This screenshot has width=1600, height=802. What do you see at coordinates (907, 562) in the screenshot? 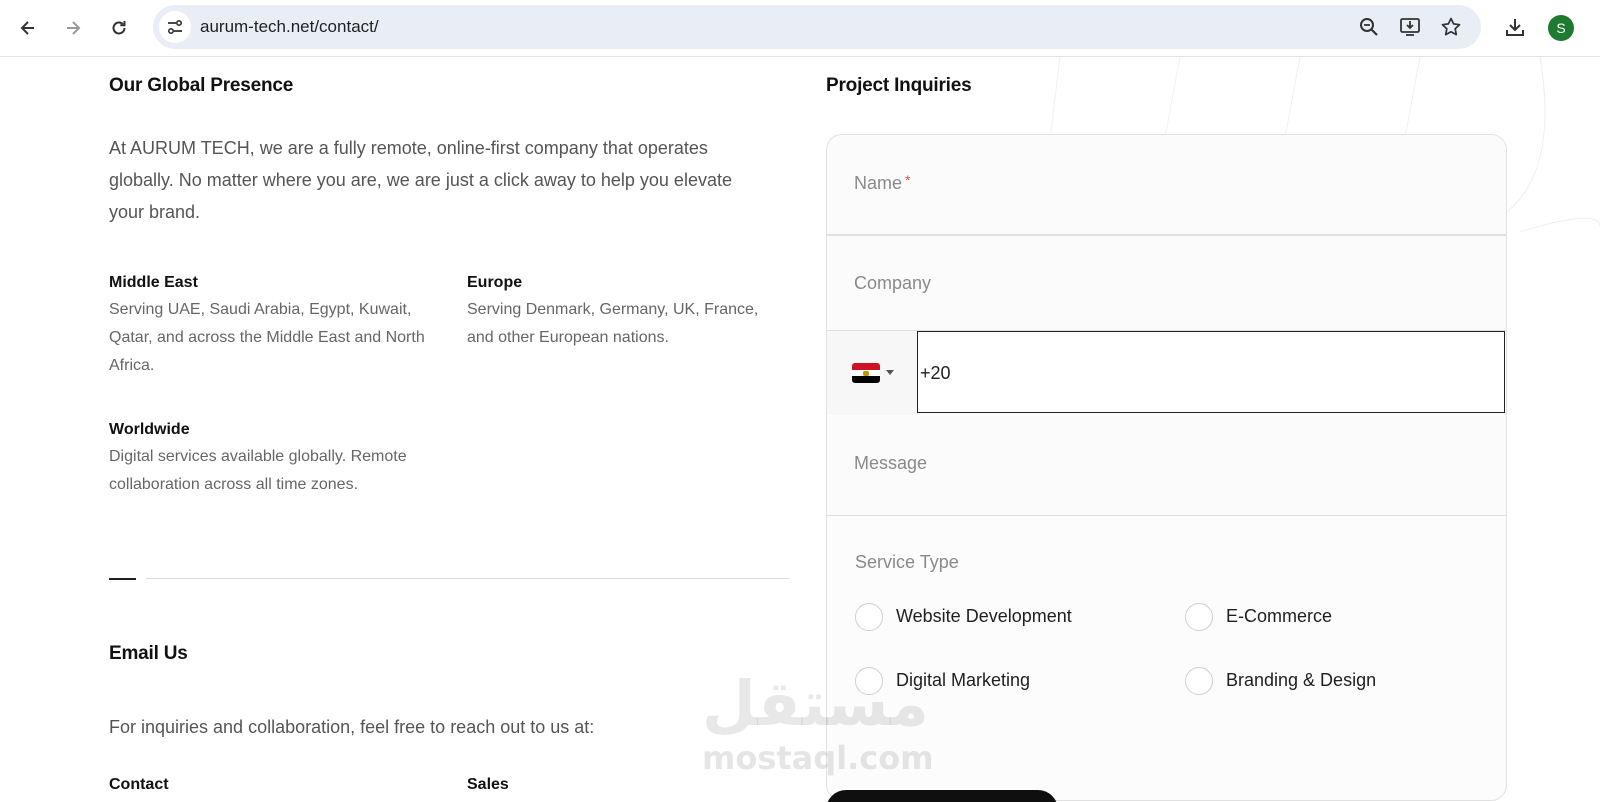
I see `service-type-label: Service Type` at bounding box center [907, 562].